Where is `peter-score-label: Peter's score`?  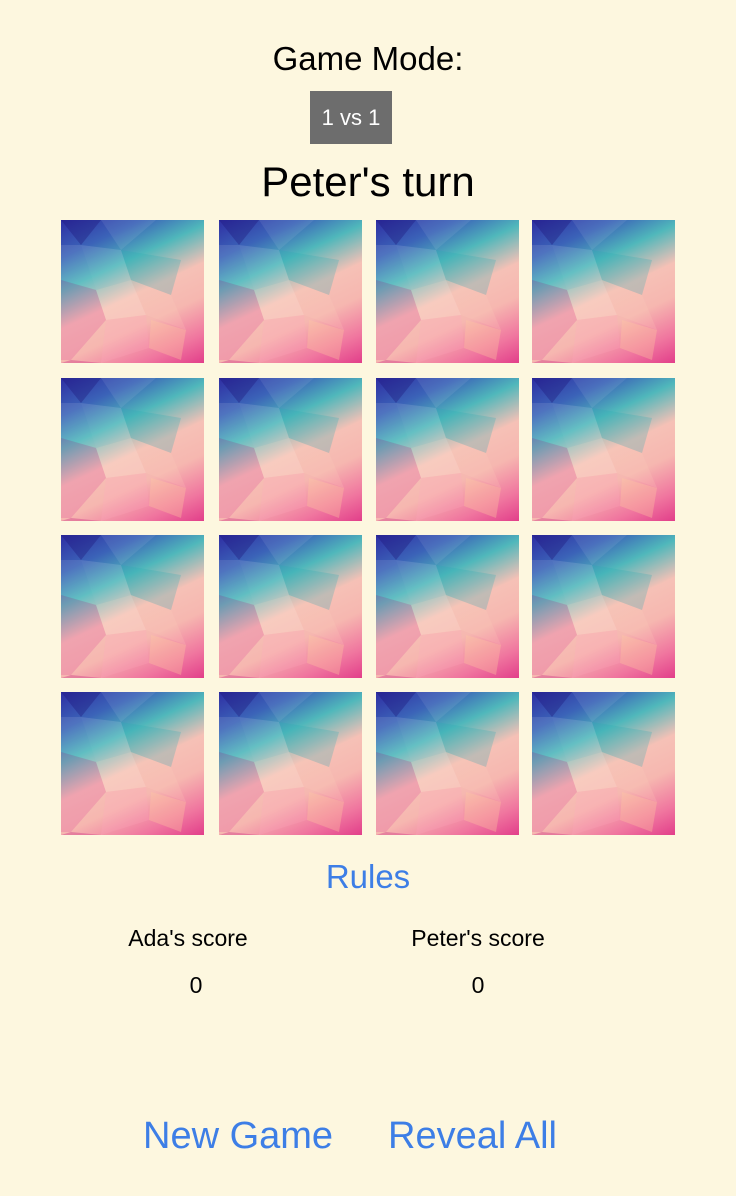
peter-score-label: Peter's score is located at coordinates (478, 938).